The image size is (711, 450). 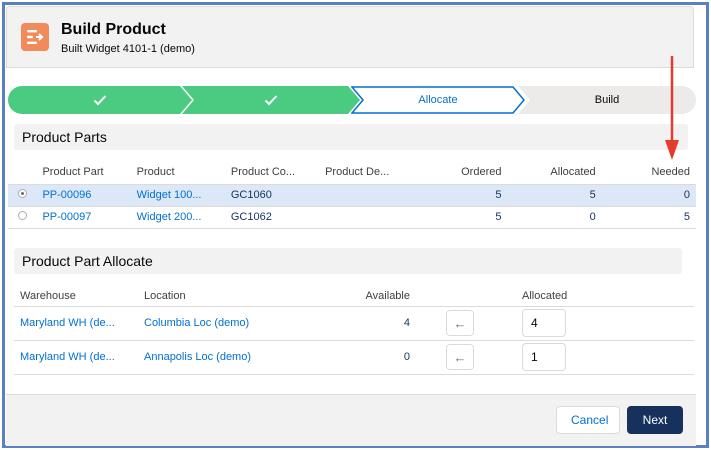 I want to click on location-link: Columbia Loc (demo), so click(x=241, y=323).